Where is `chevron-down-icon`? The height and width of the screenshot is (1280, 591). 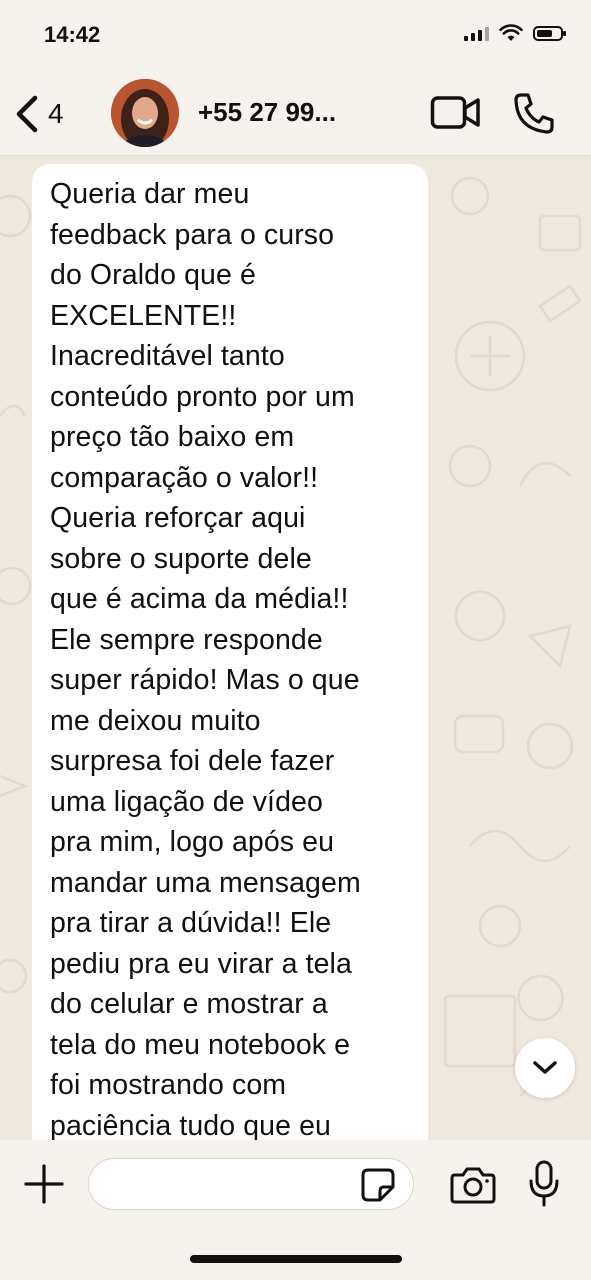 chevron-down-icon is located at coordinates (545, 1067).